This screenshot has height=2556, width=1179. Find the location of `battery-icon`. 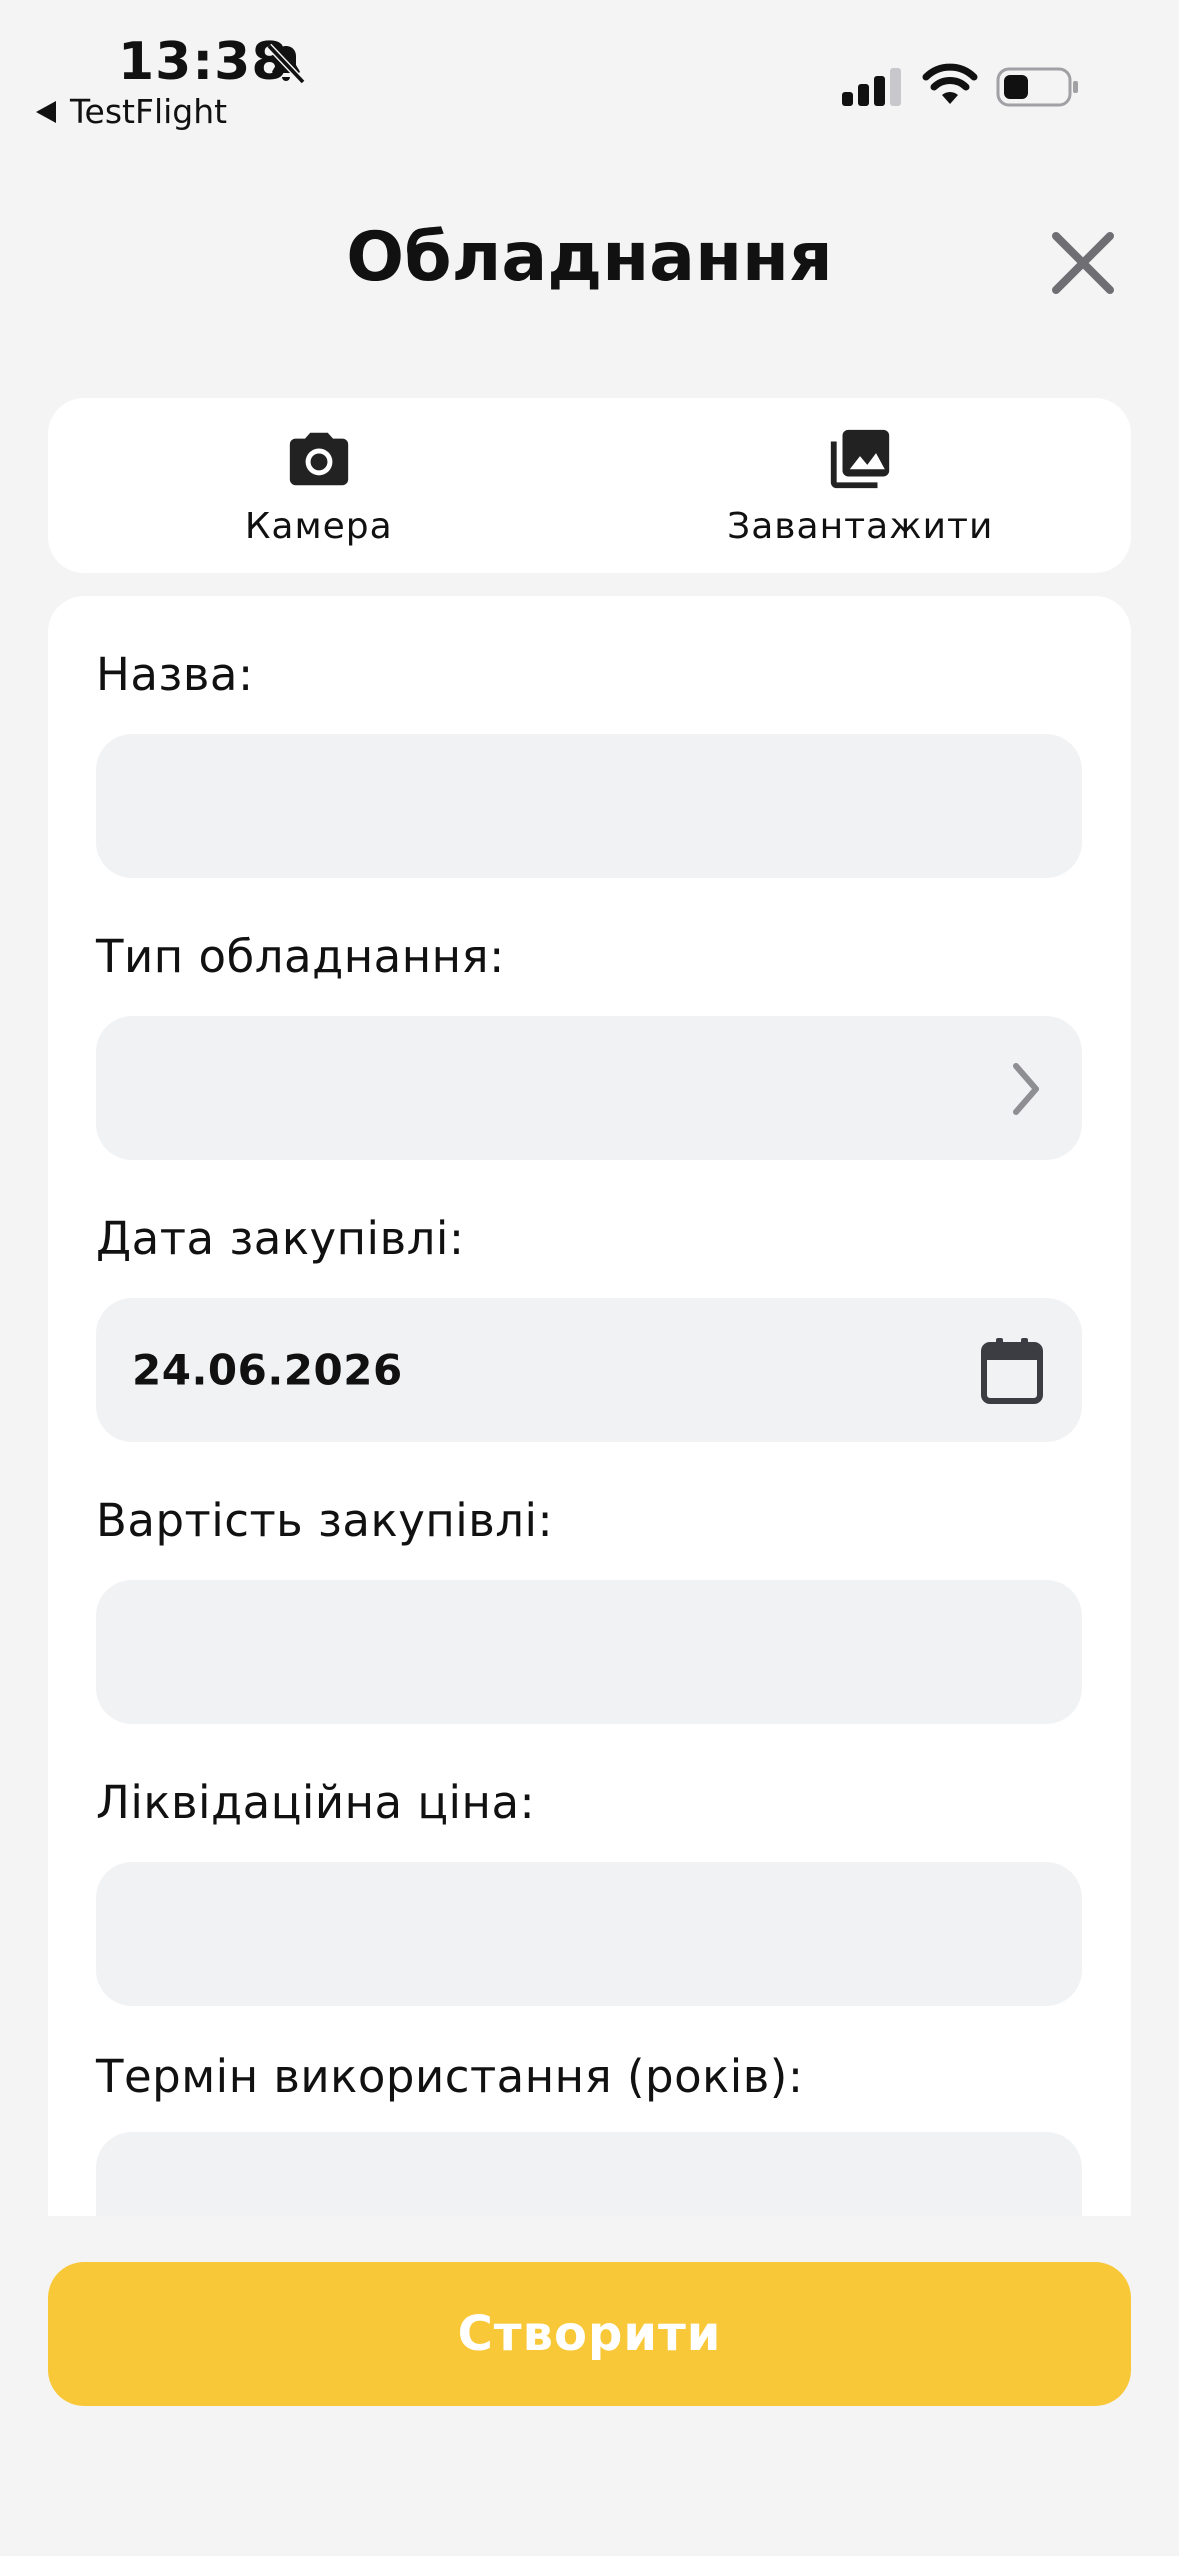

battery-icon is located at coordinates (1037, 87).